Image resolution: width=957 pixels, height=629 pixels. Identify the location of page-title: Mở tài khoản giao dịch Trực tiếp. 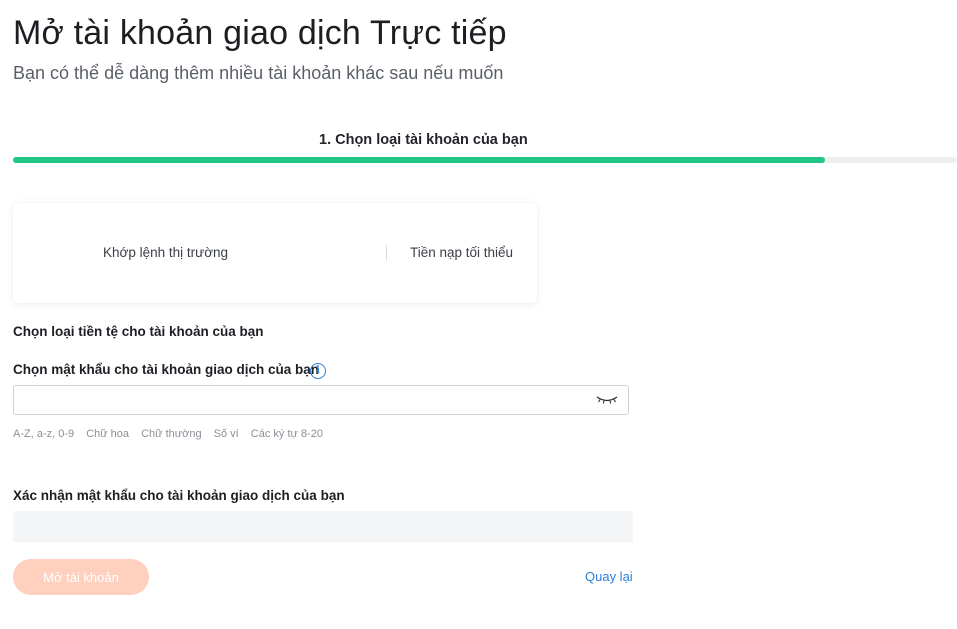
(260, 33).